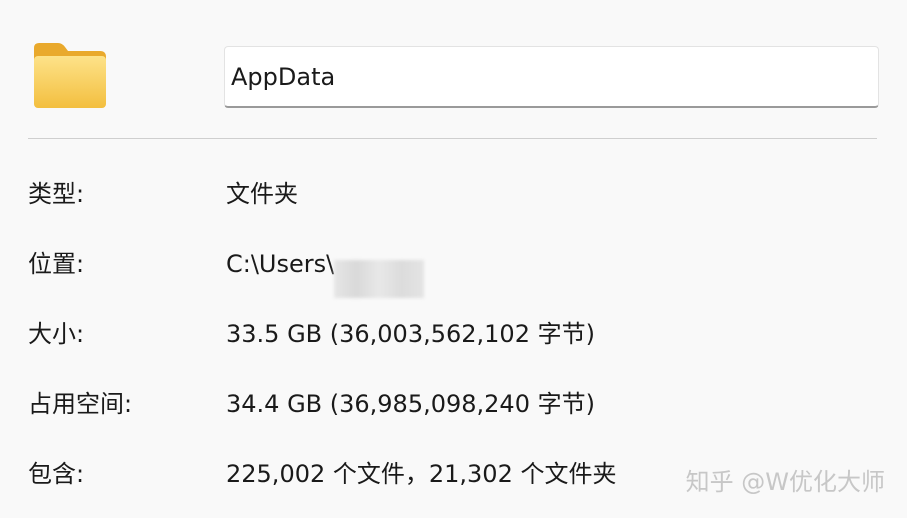 The image size is (907, 518). I want to click on property-row-size: 大小: 33.5 GB (36,003,562,102 字节), so click(453, 334).